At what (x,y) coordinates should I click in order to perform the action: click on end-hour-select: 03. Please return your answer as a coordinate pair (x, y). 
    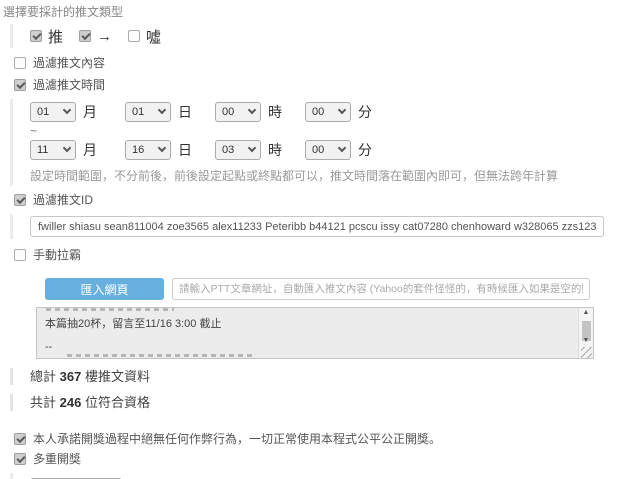
    Looking at the image, I should click on (238, 150).